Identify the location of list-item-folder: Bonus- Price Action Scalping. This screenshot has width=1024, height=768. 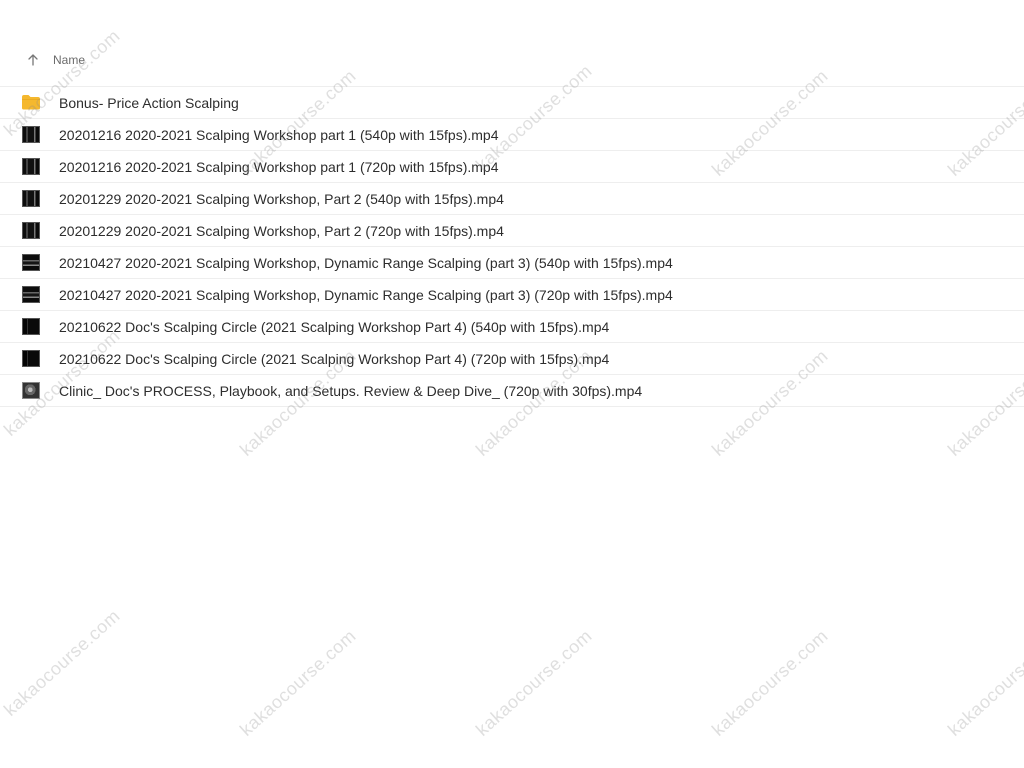
(512, 103).